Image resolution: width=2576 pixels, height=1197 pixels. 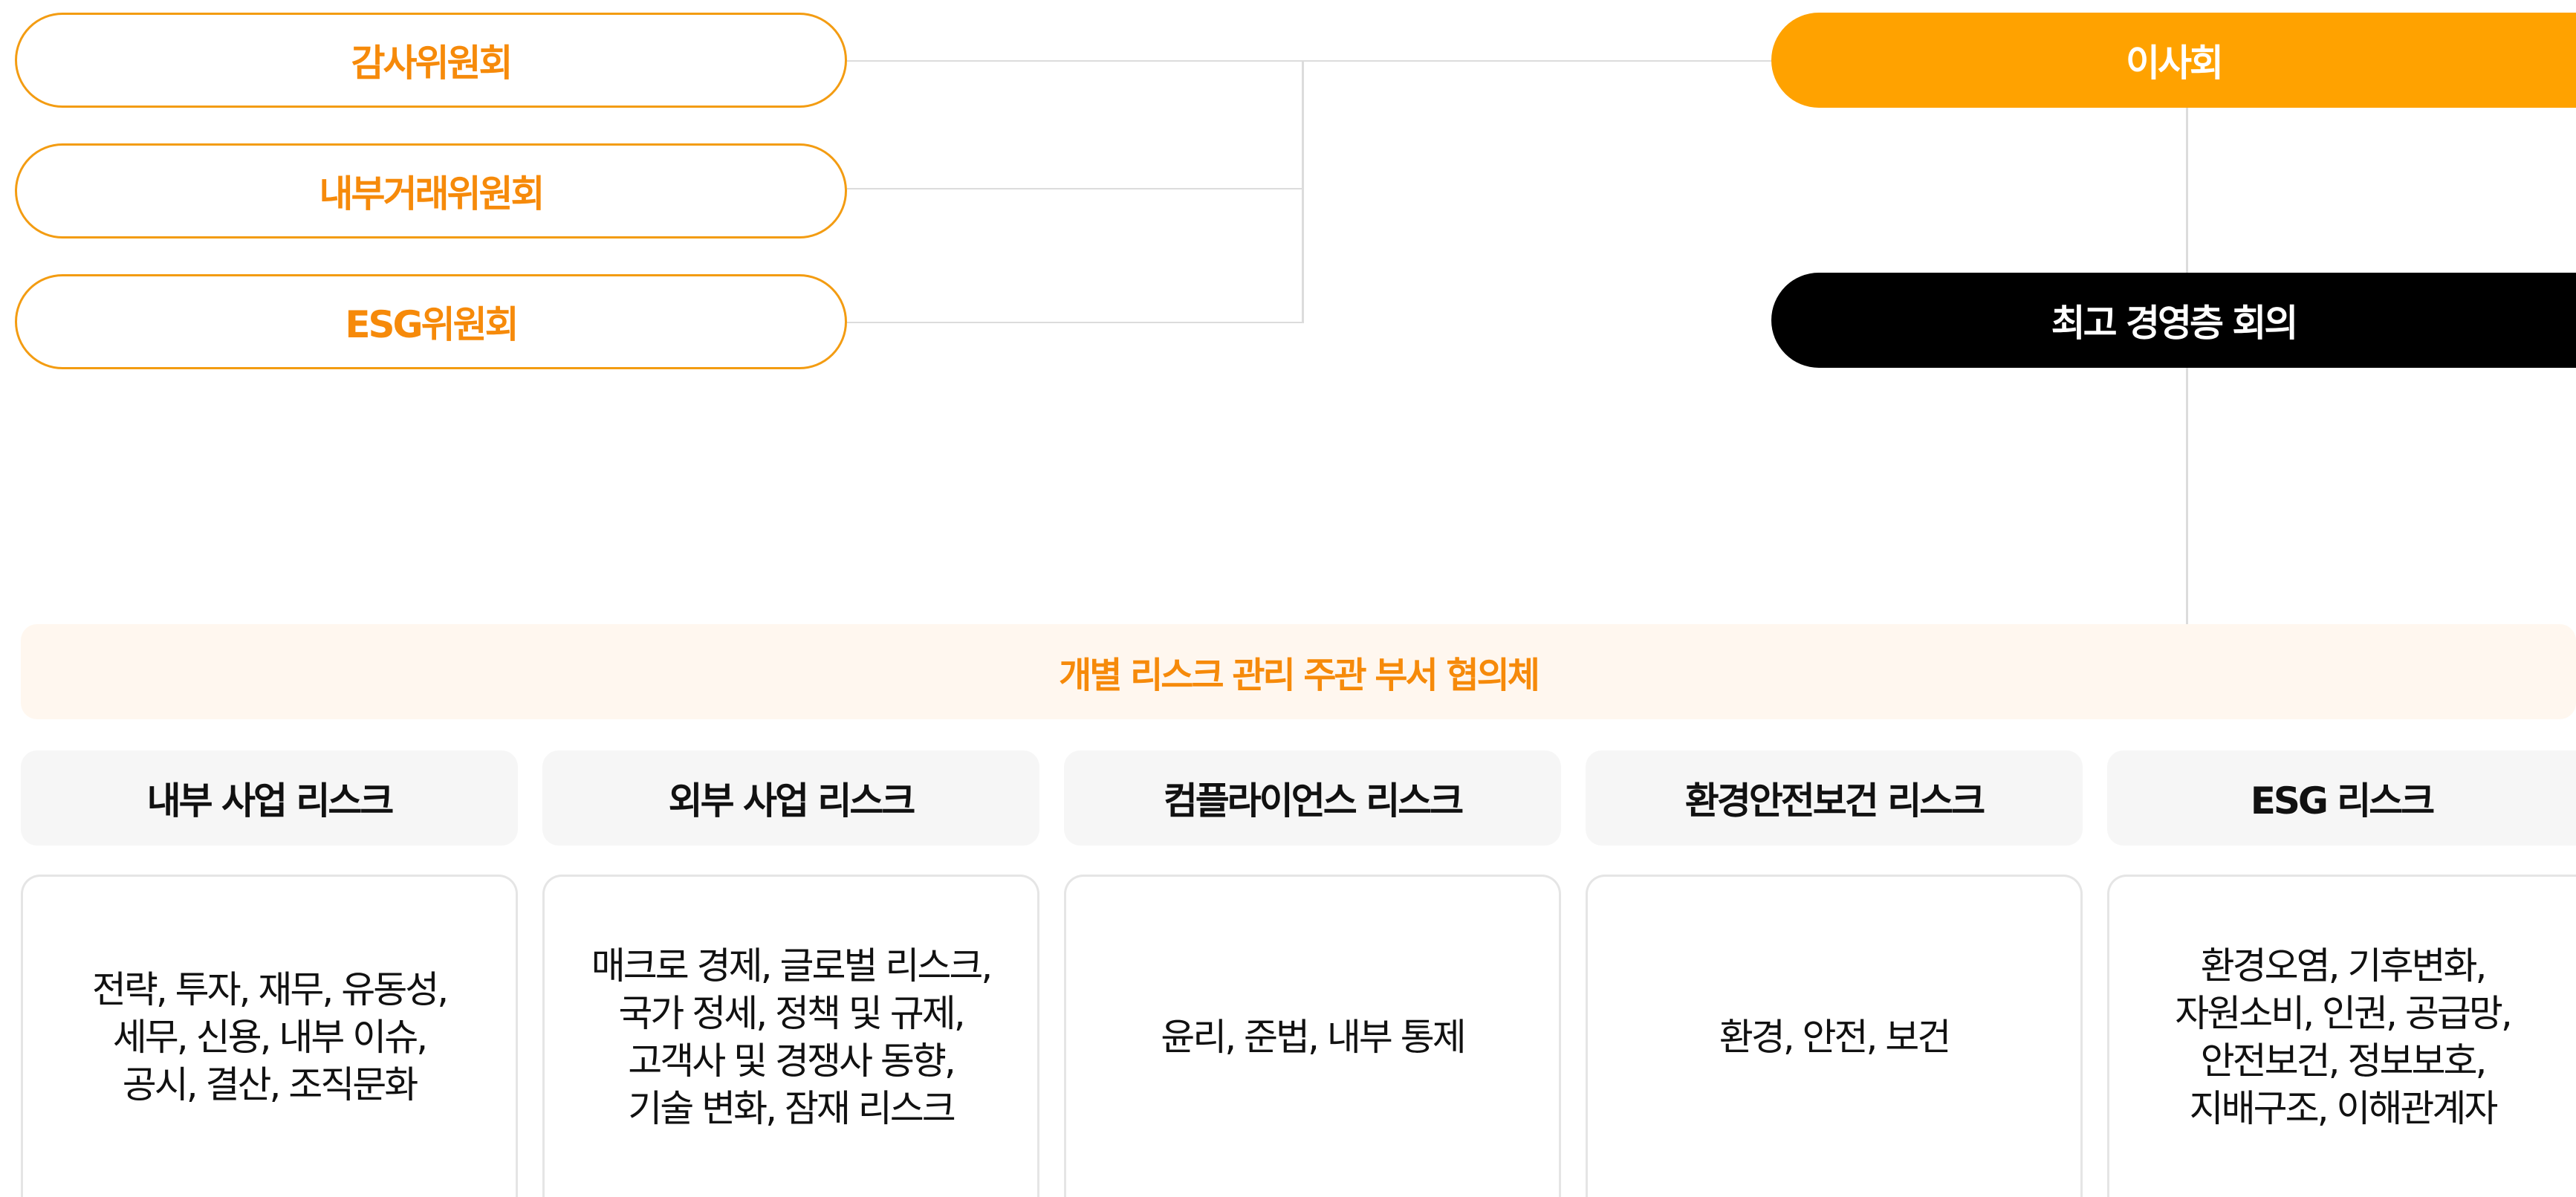 What do you see at coordinates (2173, 61) in the screenshot?
I see `board-node: 이사회` at bounding box center [2173, 61].